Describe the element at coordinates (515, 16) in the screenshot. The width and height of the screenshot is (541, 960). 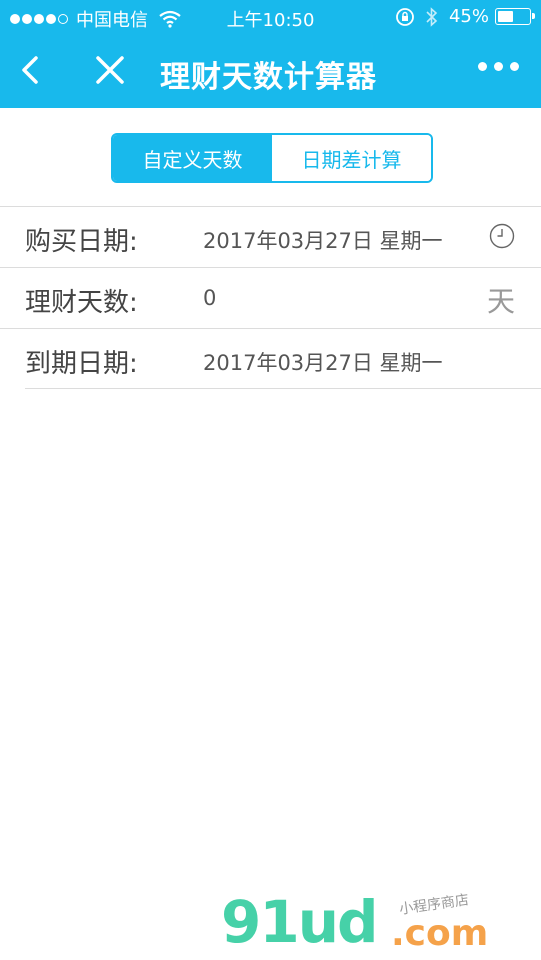
I see `battery-icon` at that location.